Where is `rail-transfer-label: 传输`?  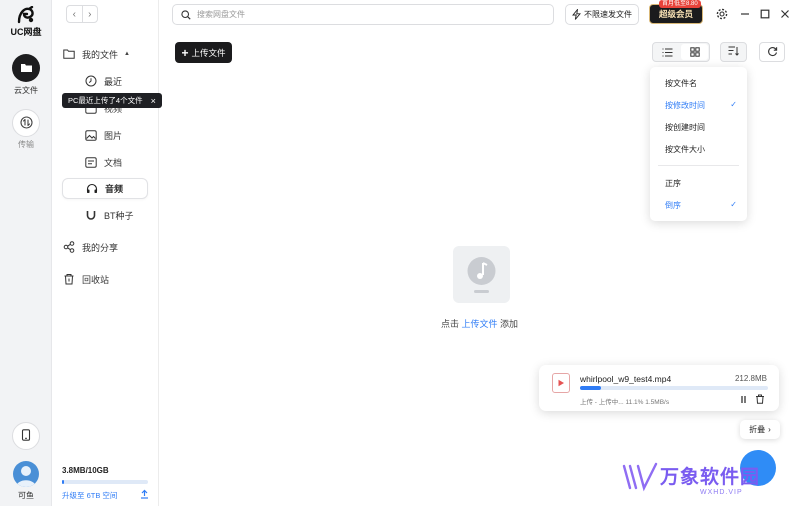 rail-transfer-label: 传输 is located at coordinates (26, 144).